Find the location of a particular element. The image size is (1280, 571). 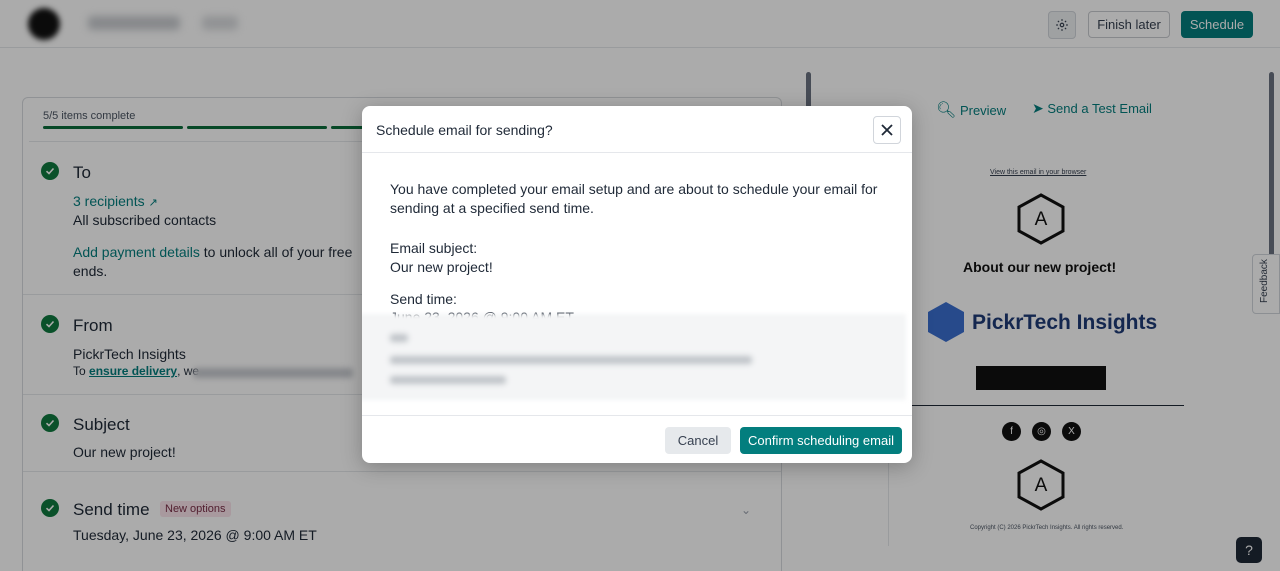

close-button is located at coordinates (887, 130).